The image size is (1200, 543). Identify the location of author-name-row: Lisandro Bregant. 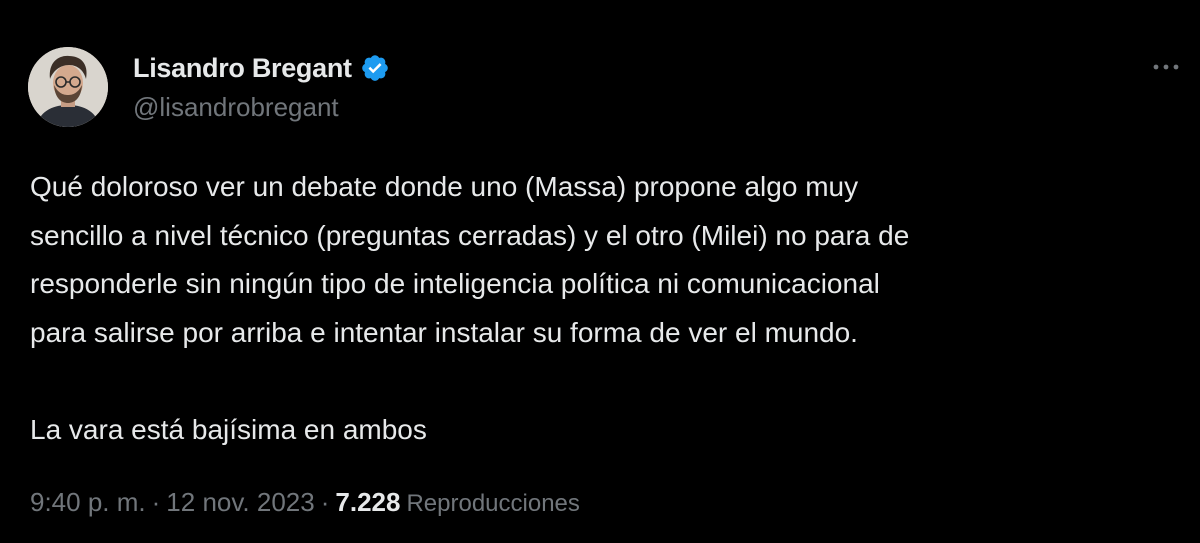
(261, 68).